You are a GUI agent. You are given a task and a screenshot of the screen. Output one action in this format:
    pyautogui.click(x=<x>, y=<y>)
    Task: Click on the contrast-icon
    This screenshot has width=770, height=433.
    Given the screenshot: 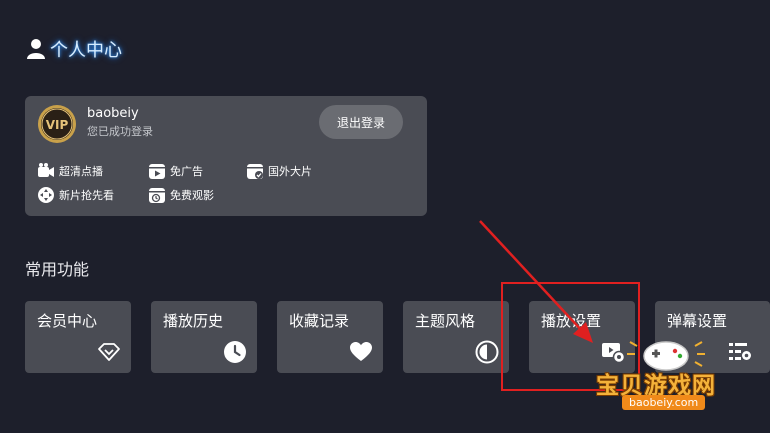 What is the action you would take?
    pyautogui.click(x=487, y=352)
    